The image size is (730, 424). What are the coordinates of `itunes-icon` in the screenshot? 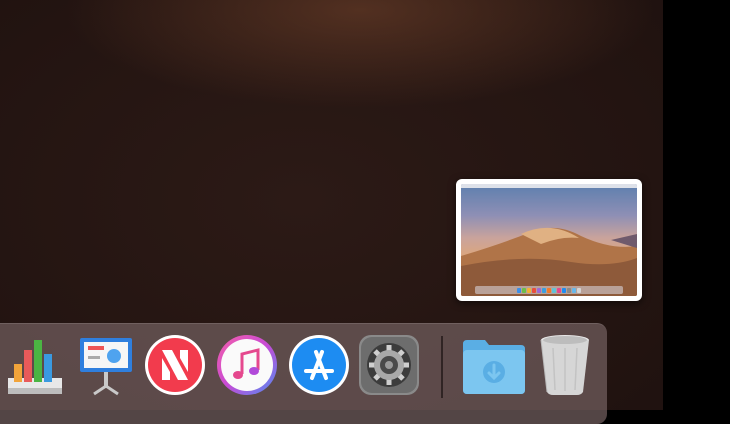 It's located at (247, 365).